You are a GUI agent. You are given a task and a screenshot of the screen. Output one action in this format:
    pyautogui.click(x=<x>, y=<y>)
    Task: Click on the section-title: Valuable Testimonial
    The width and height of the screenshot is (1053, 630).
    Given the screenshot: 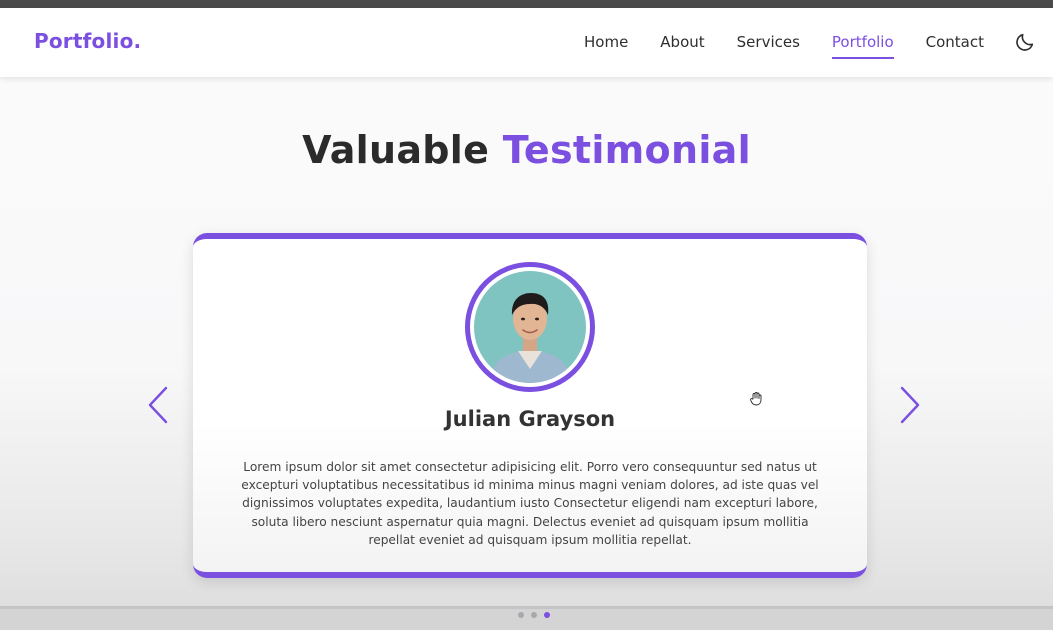 What is the action you would take?
    pyautogui.click(x=526, y=150)
    